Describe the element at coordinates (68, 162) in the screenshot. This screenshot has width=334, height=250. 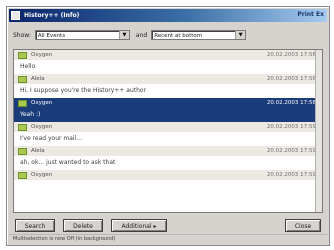
I see `message-text: ah, ok... just wanted to ask that` at that location.